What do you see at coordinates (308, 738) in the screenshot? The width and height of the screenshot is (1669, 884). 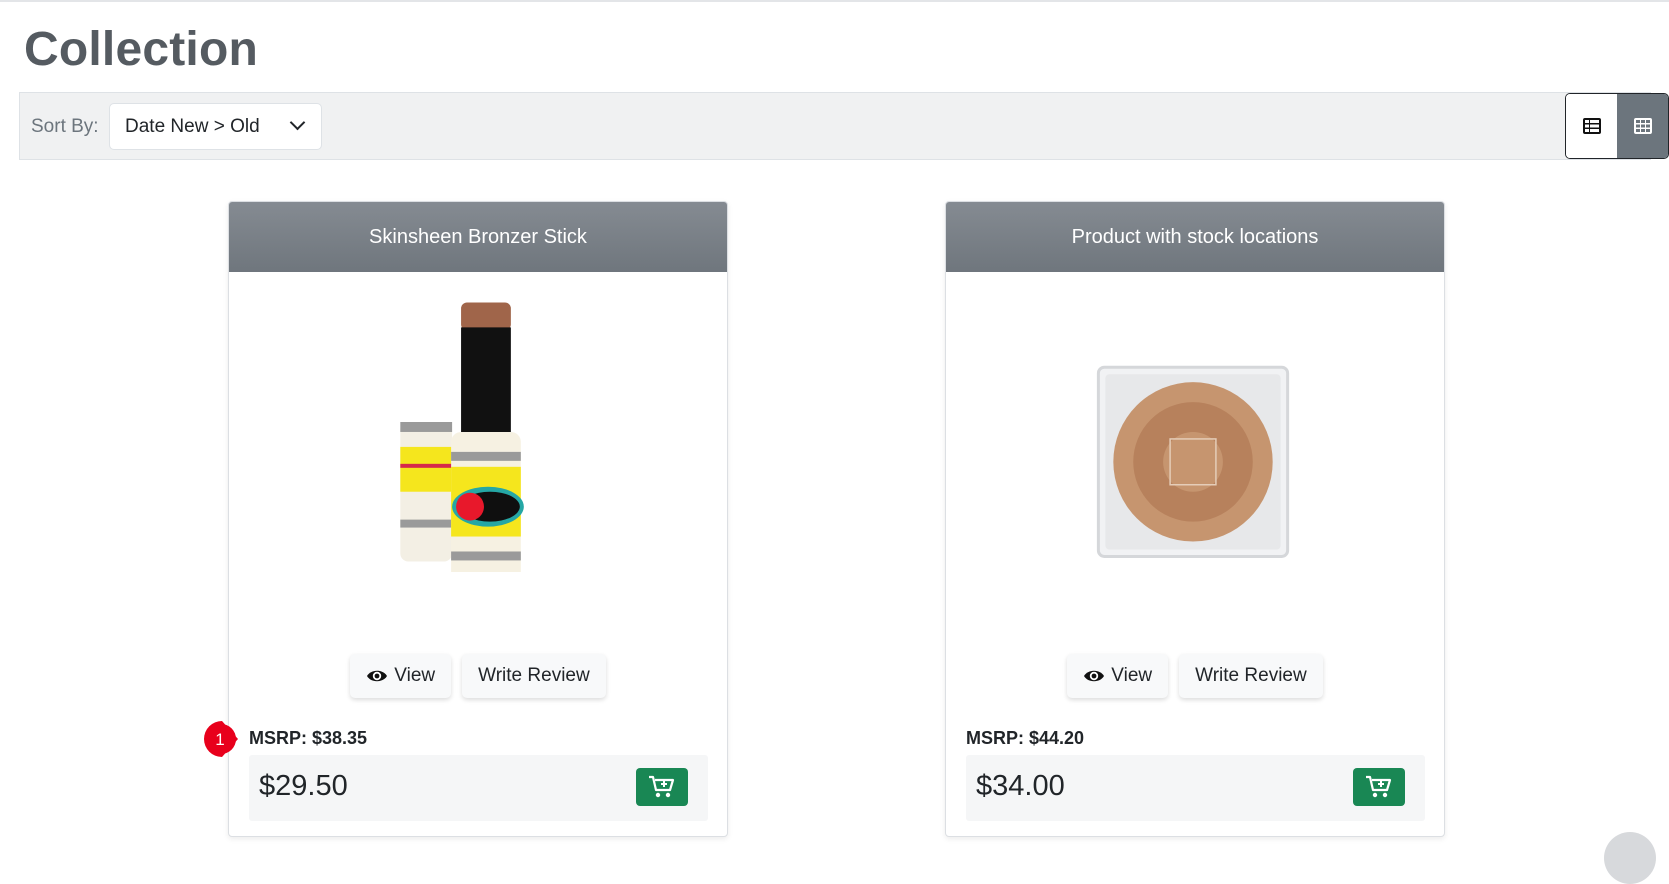 I see `msrp-text: MSRP: $38.35` at bounding box center [308, 738].